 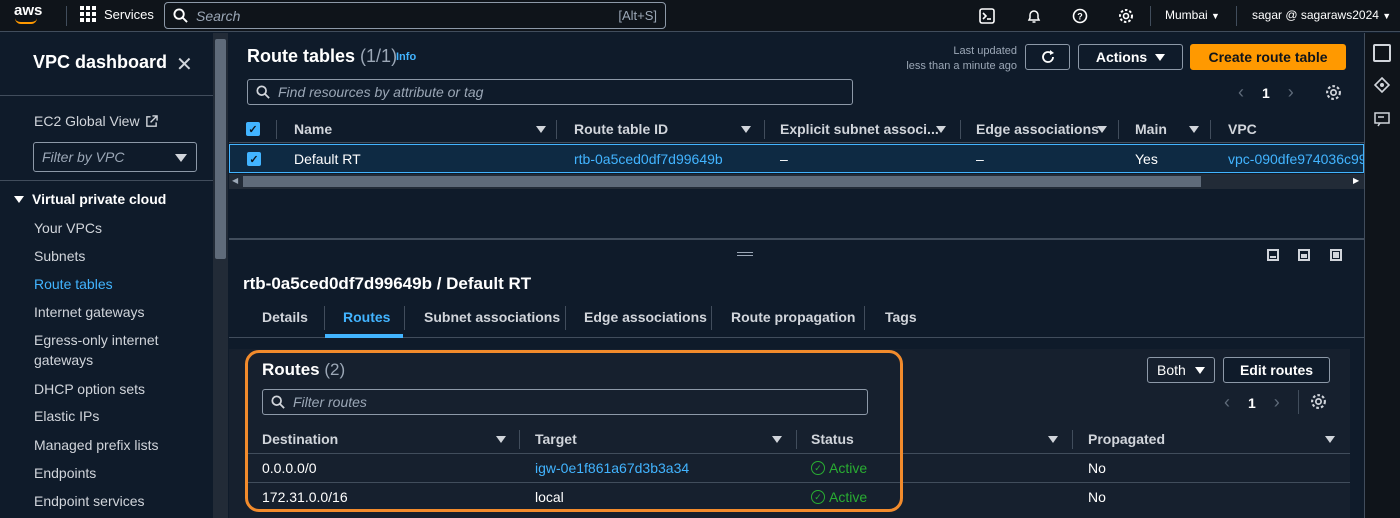 I want to click on scroll-left-icon: ◀, so click(x=235, y=180).